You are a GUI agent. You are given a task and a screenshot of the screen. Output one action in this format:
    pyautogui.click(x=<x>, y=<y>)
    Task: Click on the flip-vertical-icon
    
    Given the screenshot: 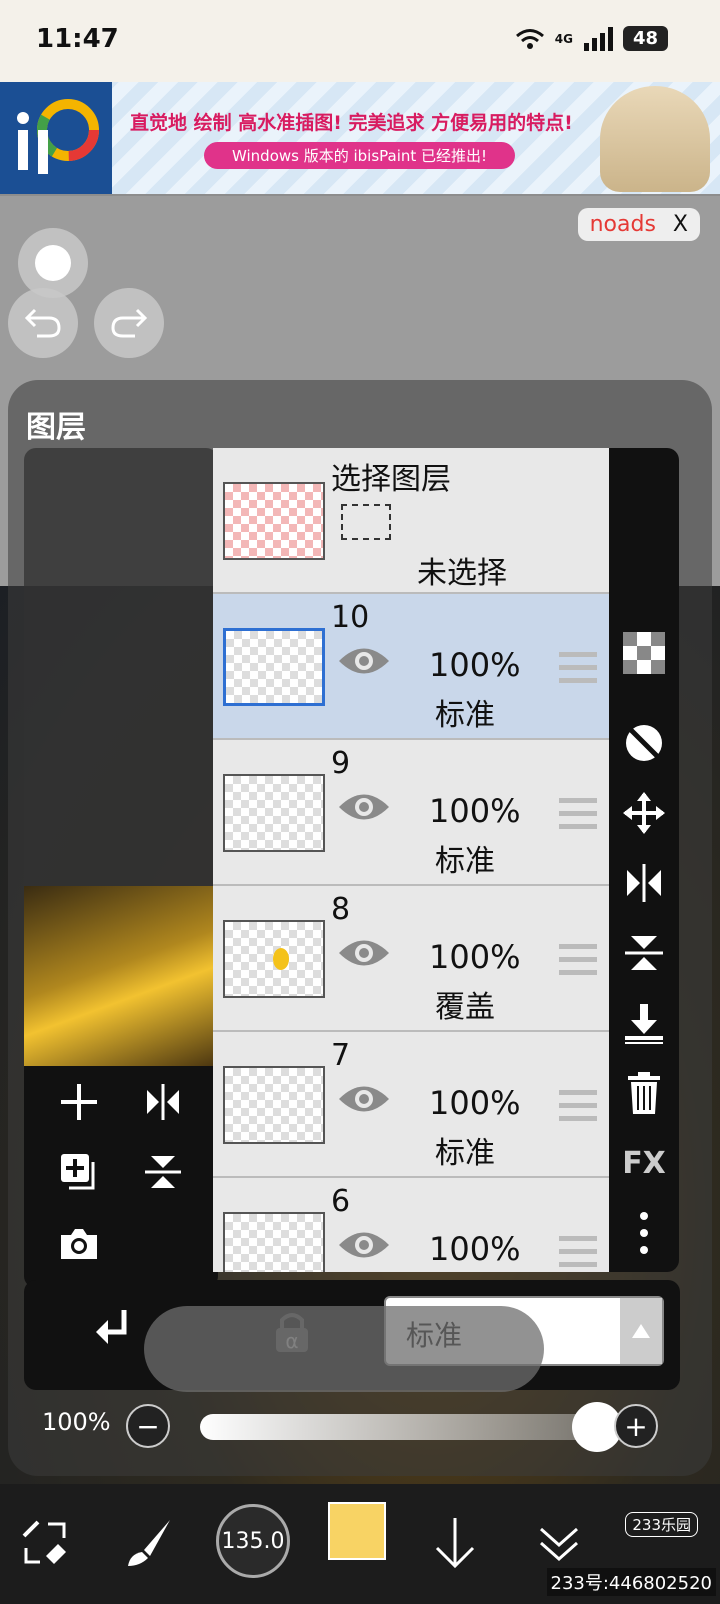 What is the action you would take?
    pyautogui.click(x=163, y=1172)
    